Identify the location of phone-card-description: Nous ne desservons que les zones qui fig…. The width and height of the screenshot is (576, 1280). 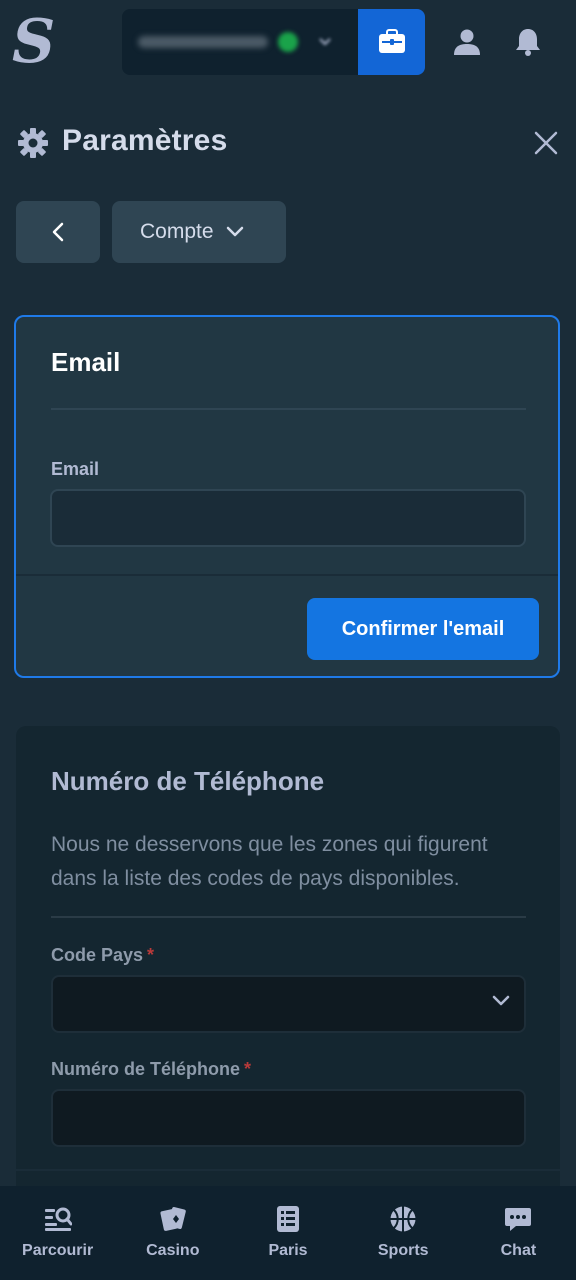
(269, 861).